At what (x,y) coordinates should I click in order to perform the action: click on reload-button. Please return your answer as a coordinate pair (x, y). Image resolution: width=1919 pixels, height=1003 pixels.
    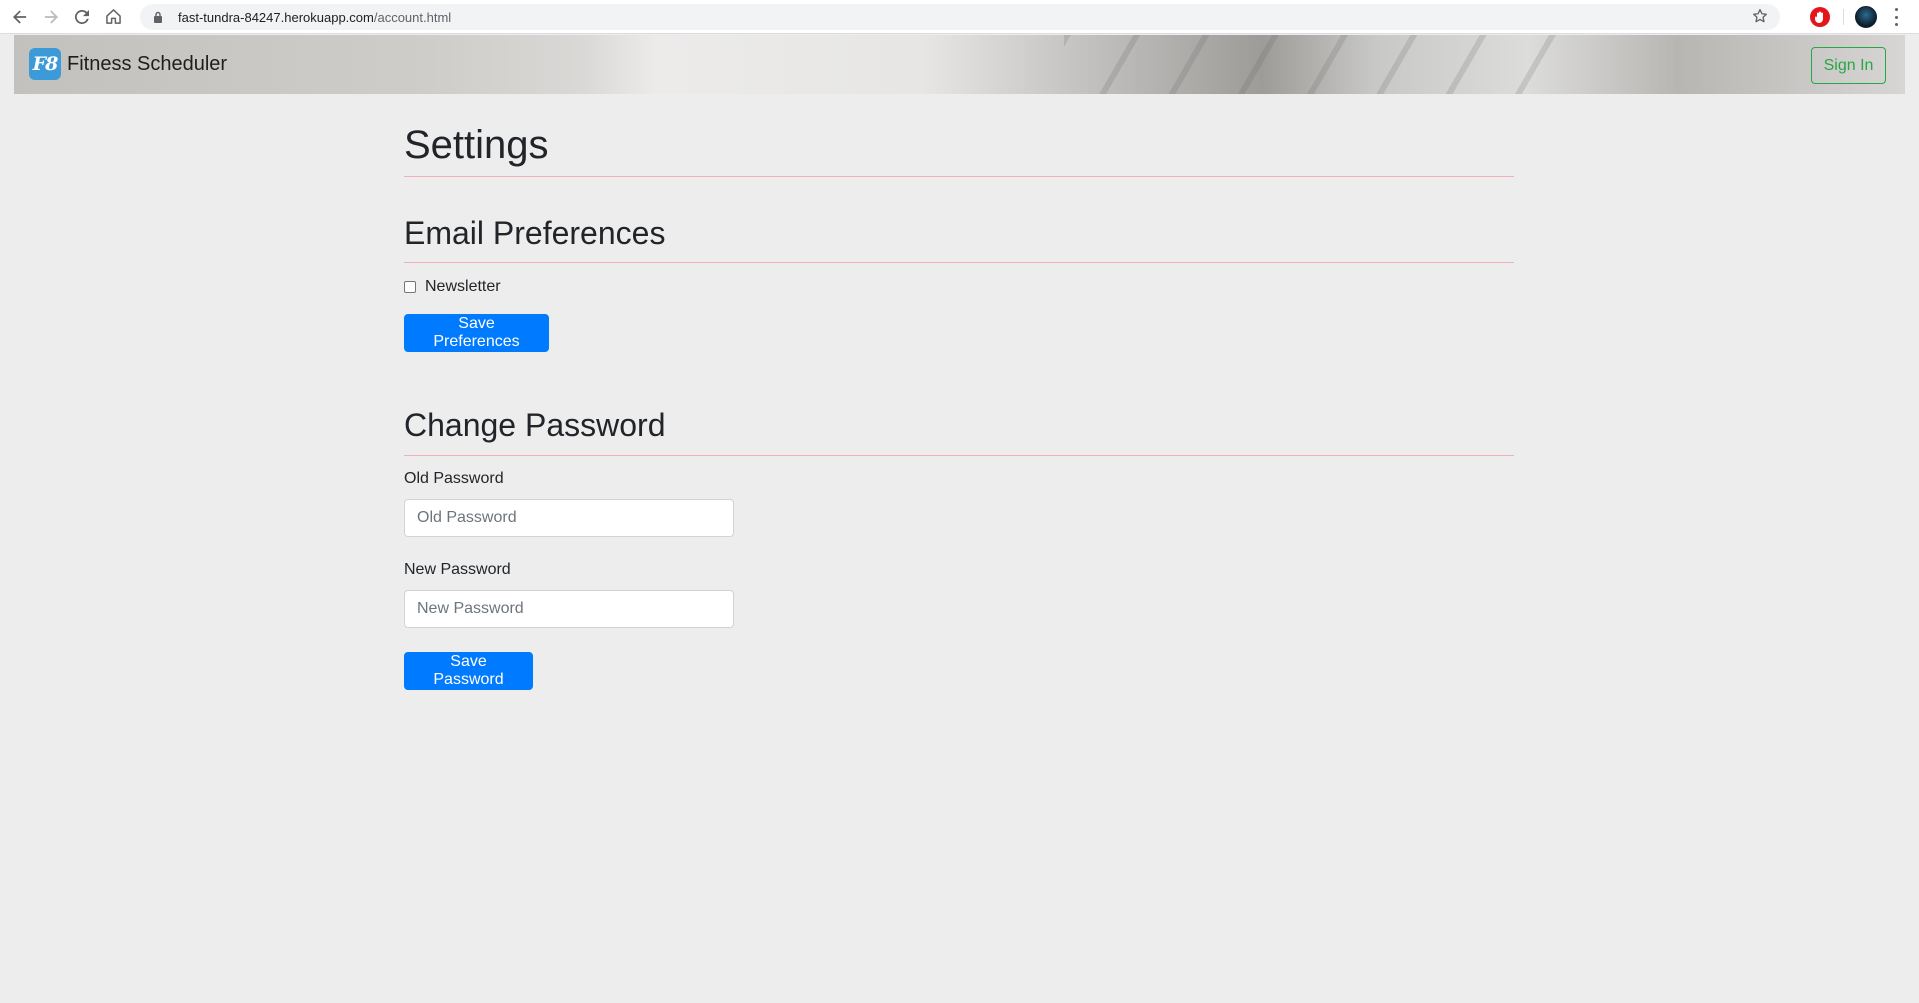
    Looking at the image, I should click on (82, 17).